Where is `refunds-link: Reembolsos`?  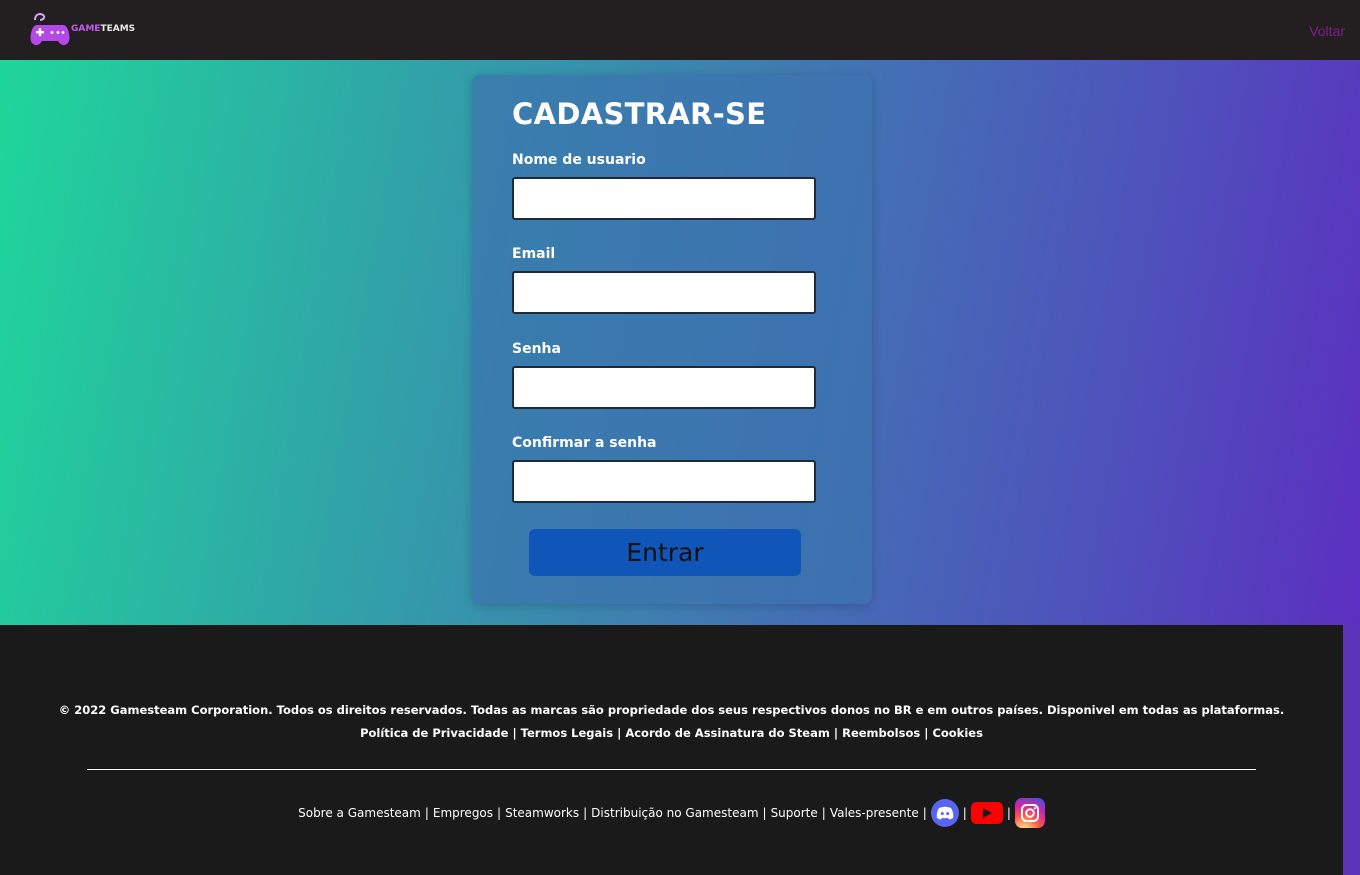 refunds-link: Reembolsos is located at coordinates (881, 733).